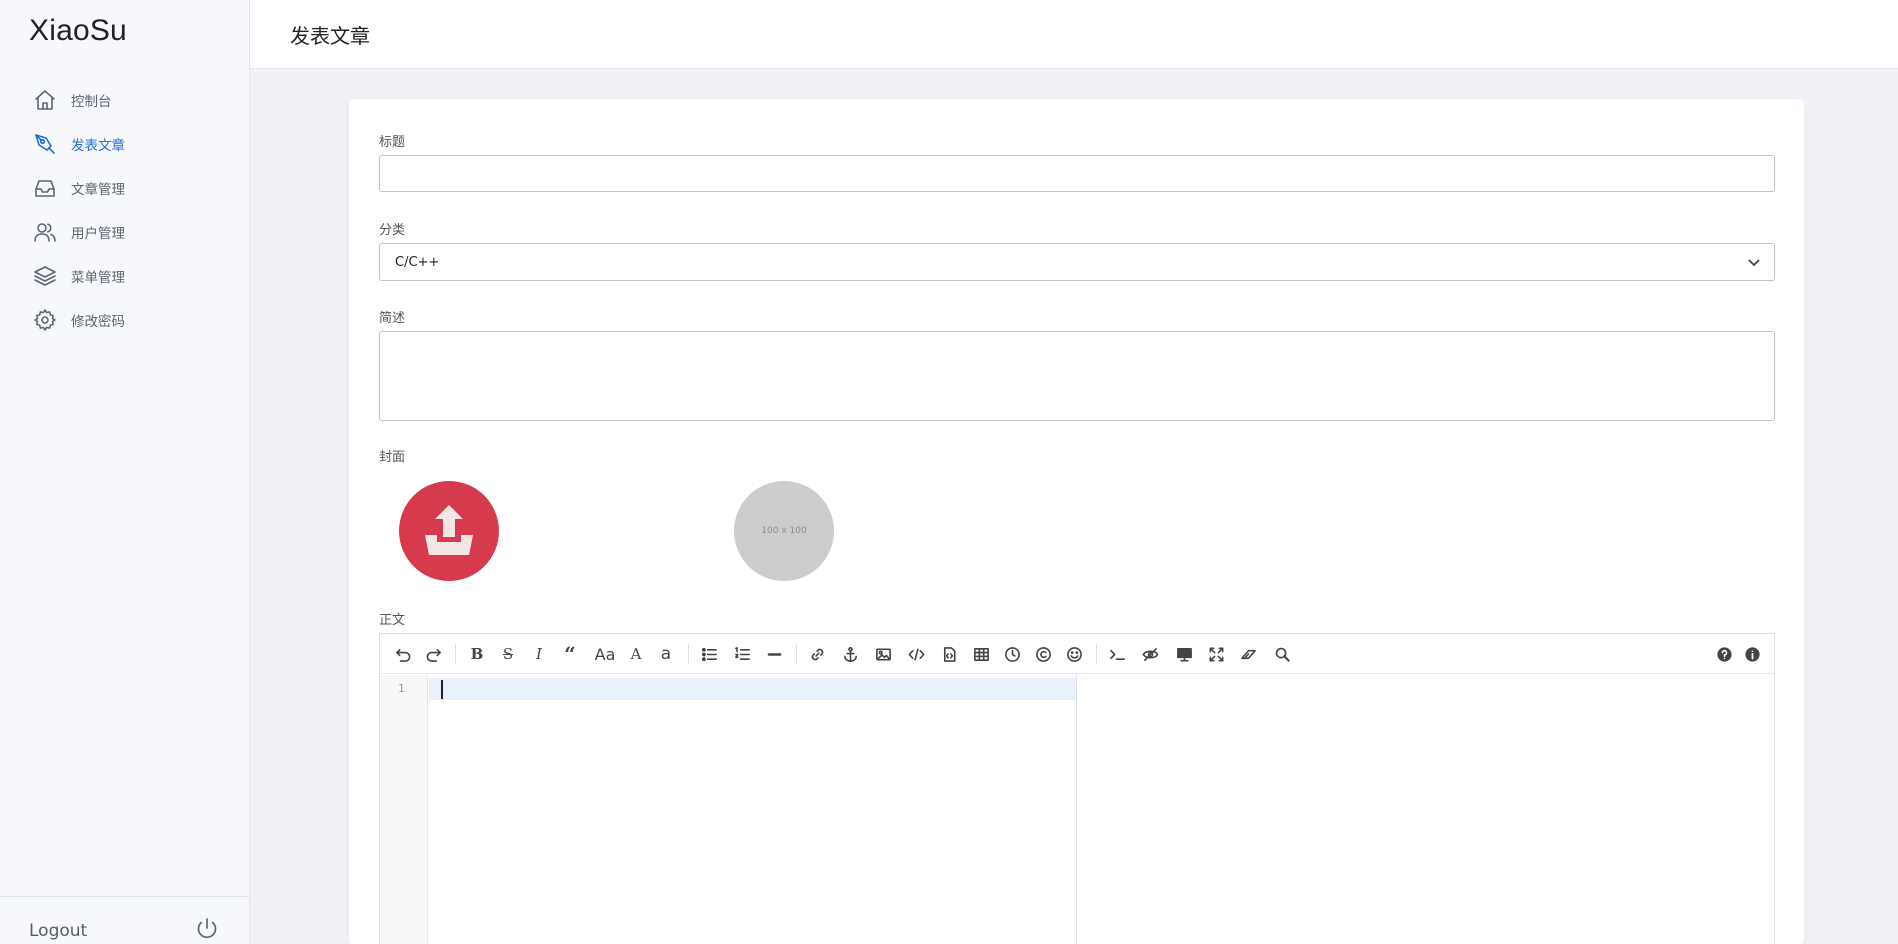 The width and height of the screenshot is (1898, 944). I want to click on sidebar-item-label: 菜单管理, so click(98, 278).